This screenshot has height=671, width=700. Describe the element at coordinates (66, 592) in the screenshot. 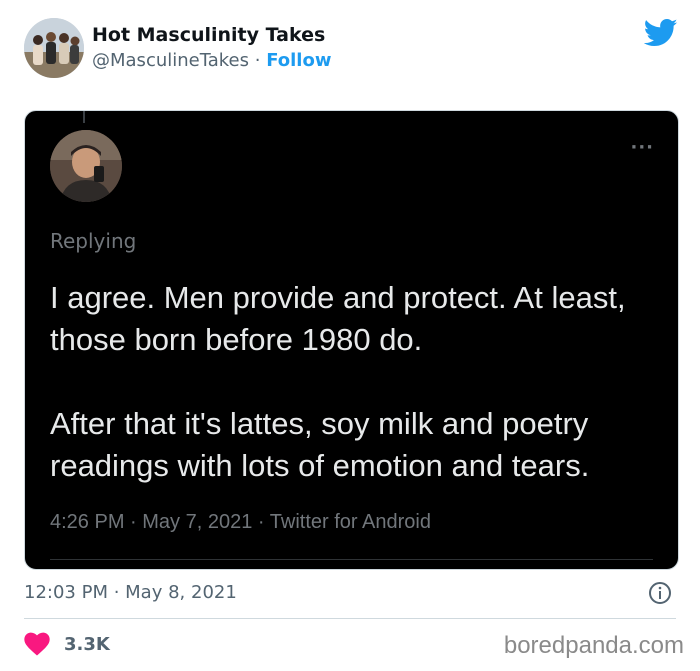

I see `tweet-time: 12:03 PM` at that location.